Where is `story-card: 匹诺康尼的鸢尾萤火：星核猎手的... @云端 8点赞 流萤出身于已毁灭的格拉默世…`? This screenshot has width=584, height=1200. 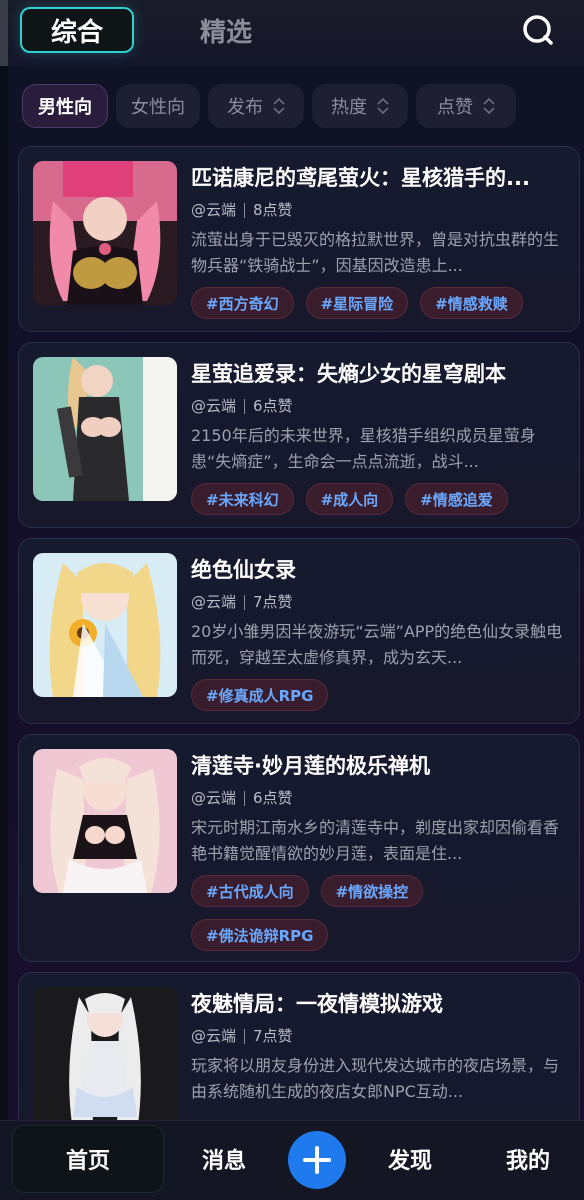 story-card: 匹诺康尼的鸢尾萤火：星核猎手的... @云端 8点赞 流萤出身于已毁灭的格拉默世… is located at coordinates (299, 239).